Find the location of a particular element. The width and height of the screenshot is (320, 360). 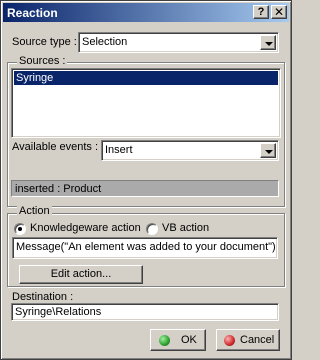

ok-icon is located at coordinates (164, 340).